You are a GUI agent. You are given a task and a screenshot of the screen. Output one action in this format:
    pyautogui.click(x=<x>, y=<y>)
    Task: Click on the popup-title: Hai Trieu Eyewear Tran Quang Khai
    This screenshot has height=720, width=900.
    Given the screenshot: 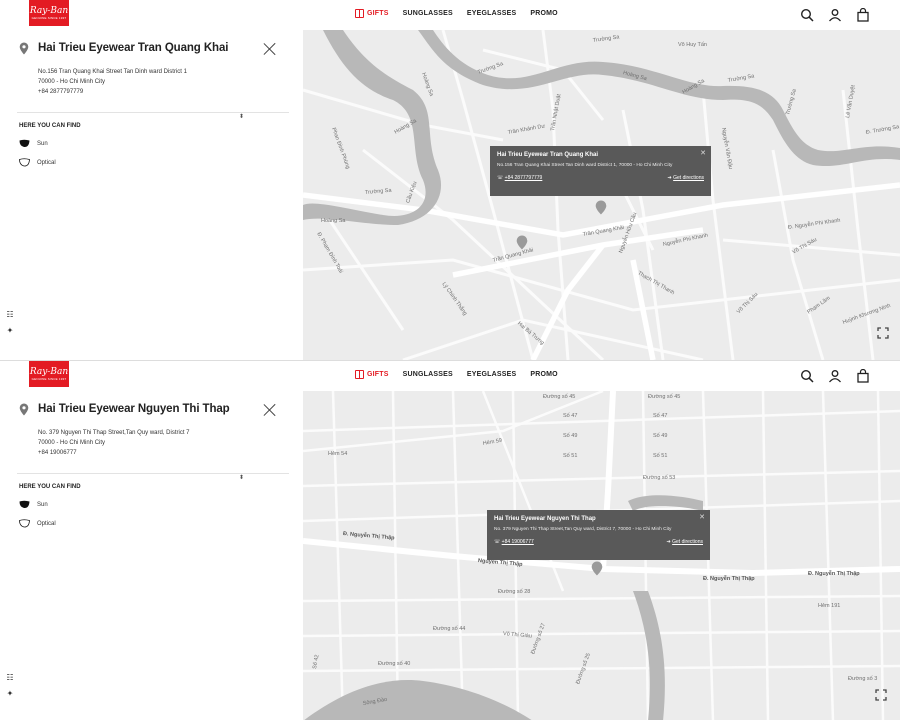 What is the action you would take?
    pyautogui.click(x=548, y=155)
    